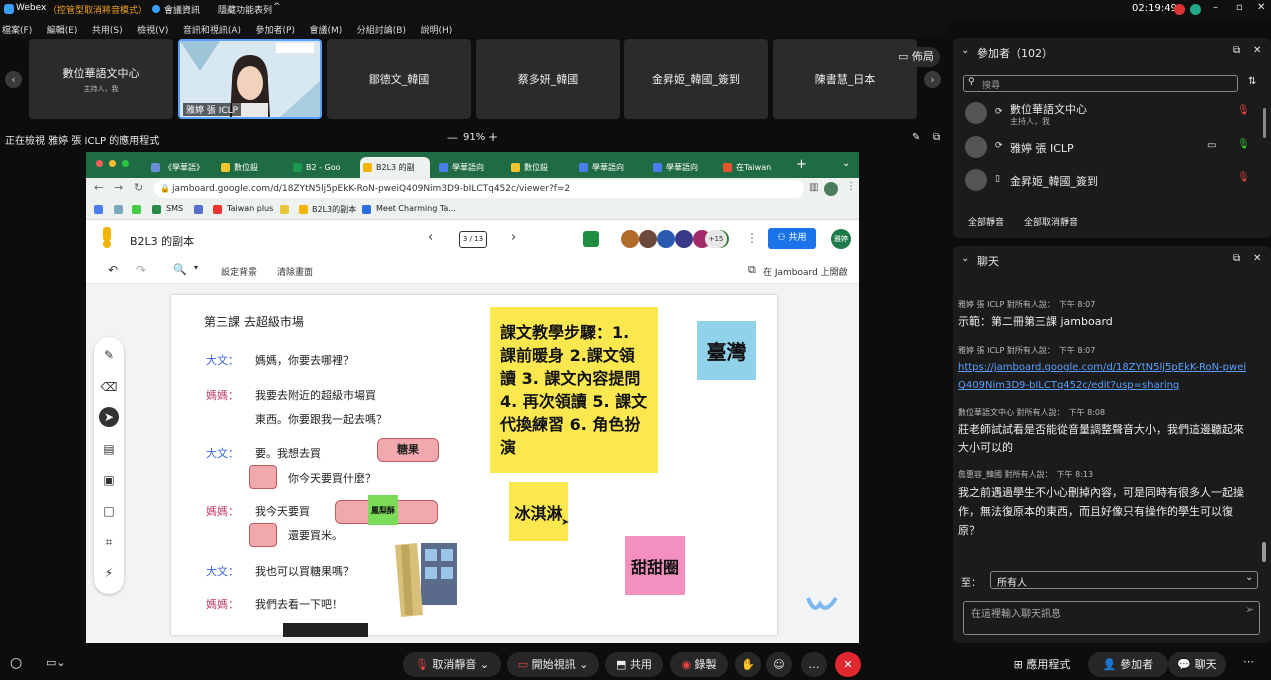  I want to click on chat-input: 在這裡輸入聊天訊息 ➢, so click(1111, 618).